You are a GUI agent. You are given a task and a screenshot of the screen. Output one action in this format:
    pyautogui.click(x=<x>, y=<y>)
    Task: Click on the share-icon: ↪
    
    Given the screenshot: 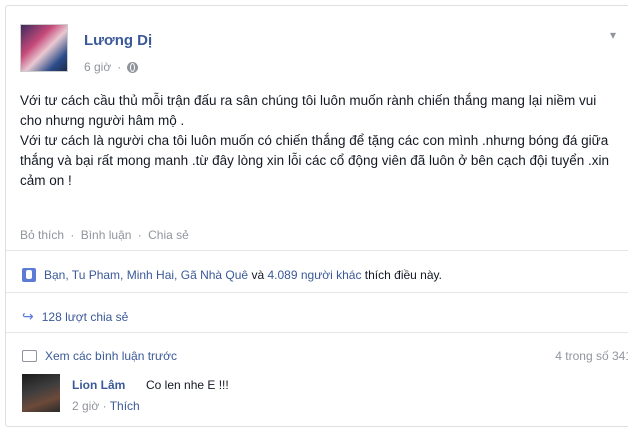 What is the action you would take?
    pyautogui.click(x=28, y=316)
    